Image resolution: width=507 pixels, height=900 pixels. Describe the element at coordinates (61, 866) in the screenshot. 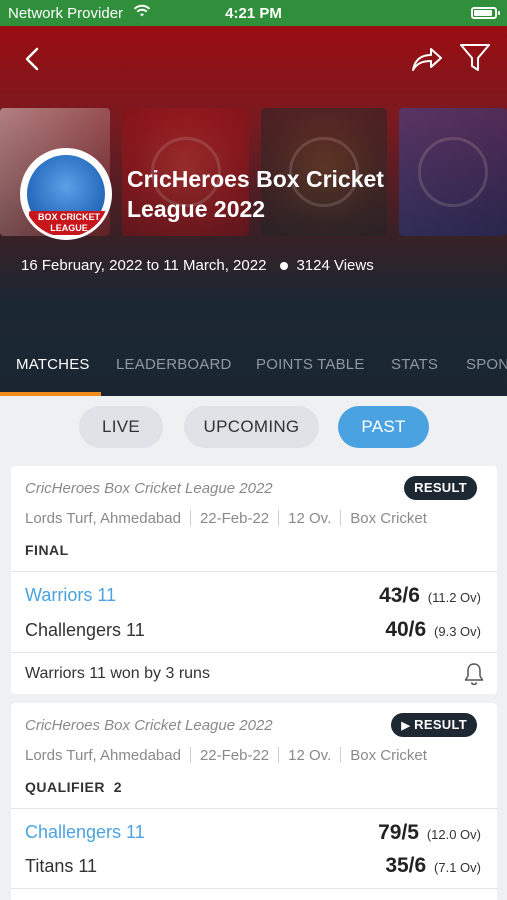

I see `team-name: Titans 11` at that location.